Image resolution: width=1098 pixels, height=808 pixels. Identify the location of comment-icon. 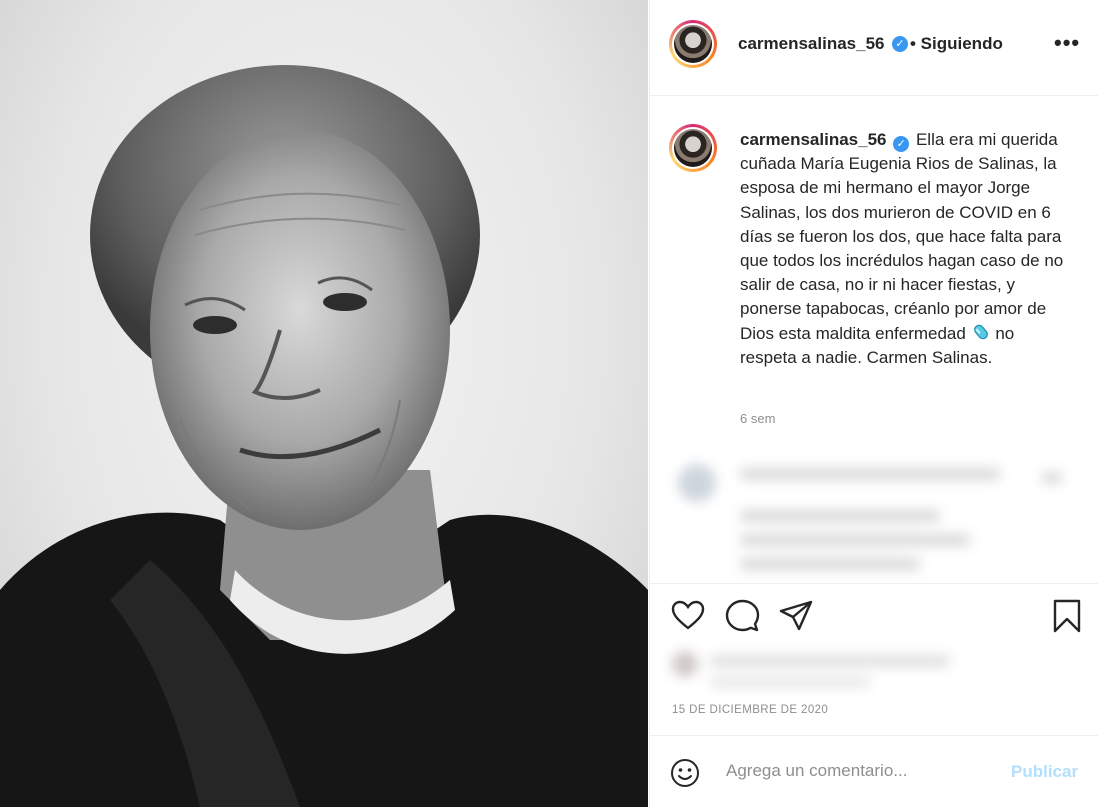
(742, 616).